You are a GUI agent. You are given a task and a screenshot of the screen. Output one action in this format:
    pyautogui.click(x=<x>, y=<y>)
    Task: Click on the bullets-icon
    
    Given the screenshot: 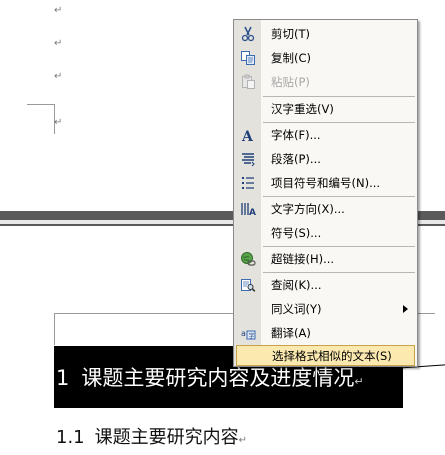 What is the action you would take?
    pyautogui.click(x=247, y=183)
    